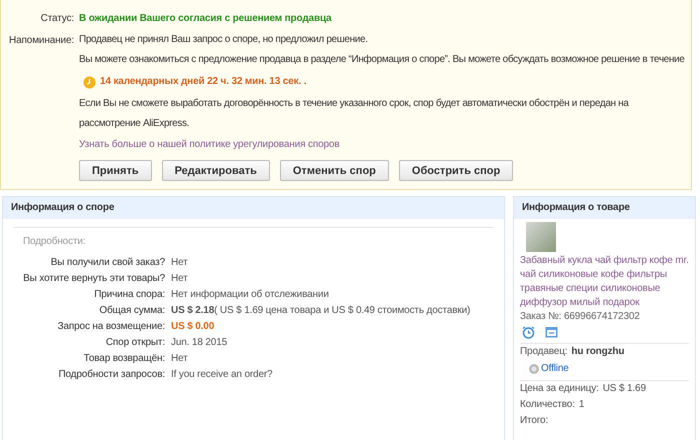 The image size is (700, 440). Describe the element at coordinates (604, 208) in the screenshot. I see `panel-title: Информация о товаре` at that location.